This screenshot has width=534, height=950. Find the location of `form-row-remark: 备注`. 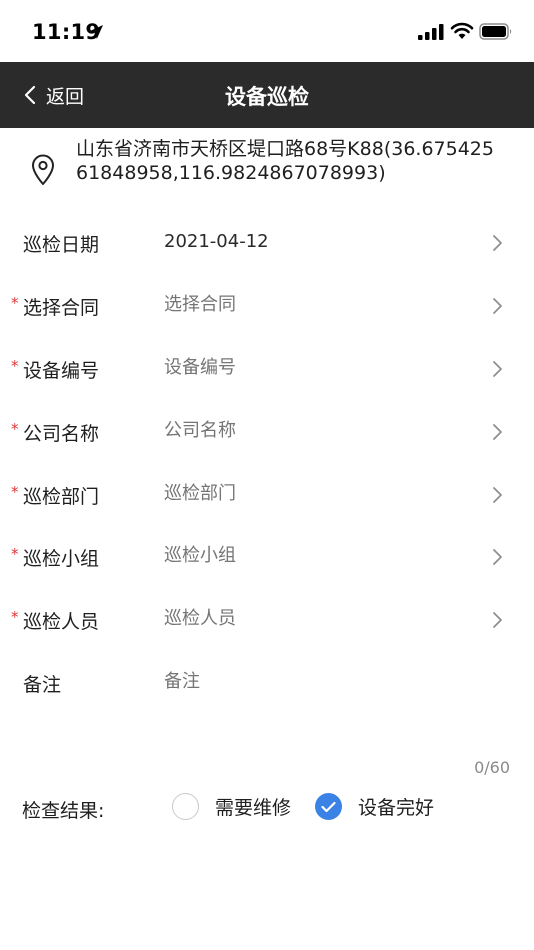

form-row-remark: 备注 is located at coordinates (267, 683).